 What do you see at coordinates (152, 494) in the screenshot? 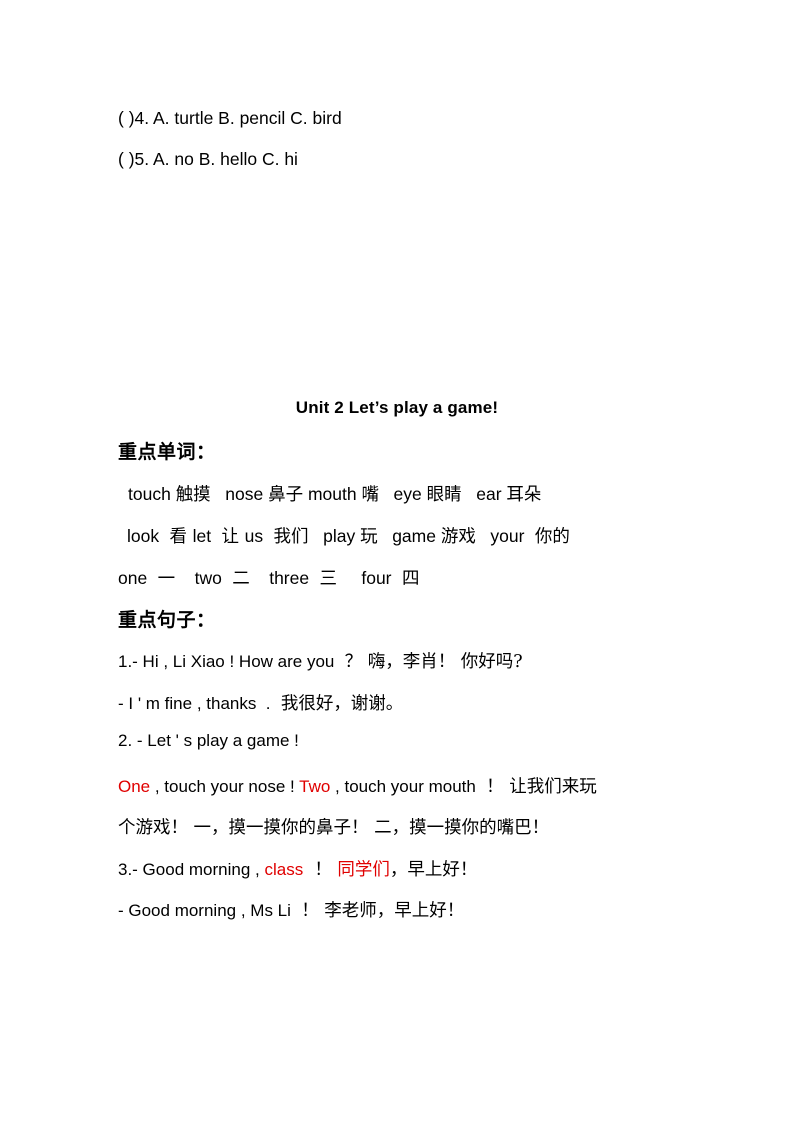
I see `text-run: touch` at bounding box center [152, 494].